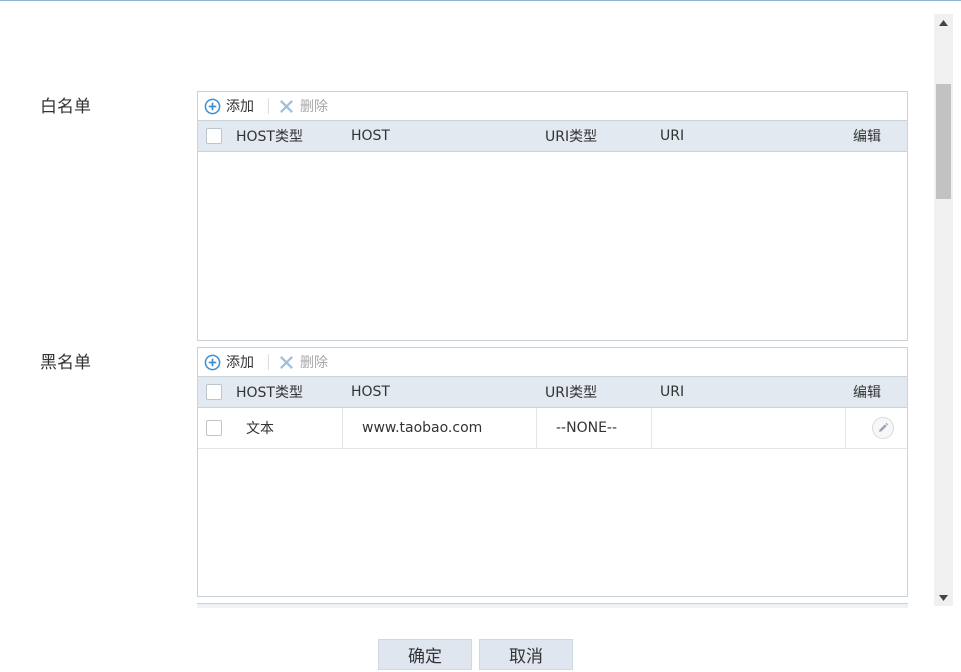 This screenshot has width=961, height=672. Describe the element at coordinates (526, 654) in the screenshot. I see `cancel-button: 取消` at that location.